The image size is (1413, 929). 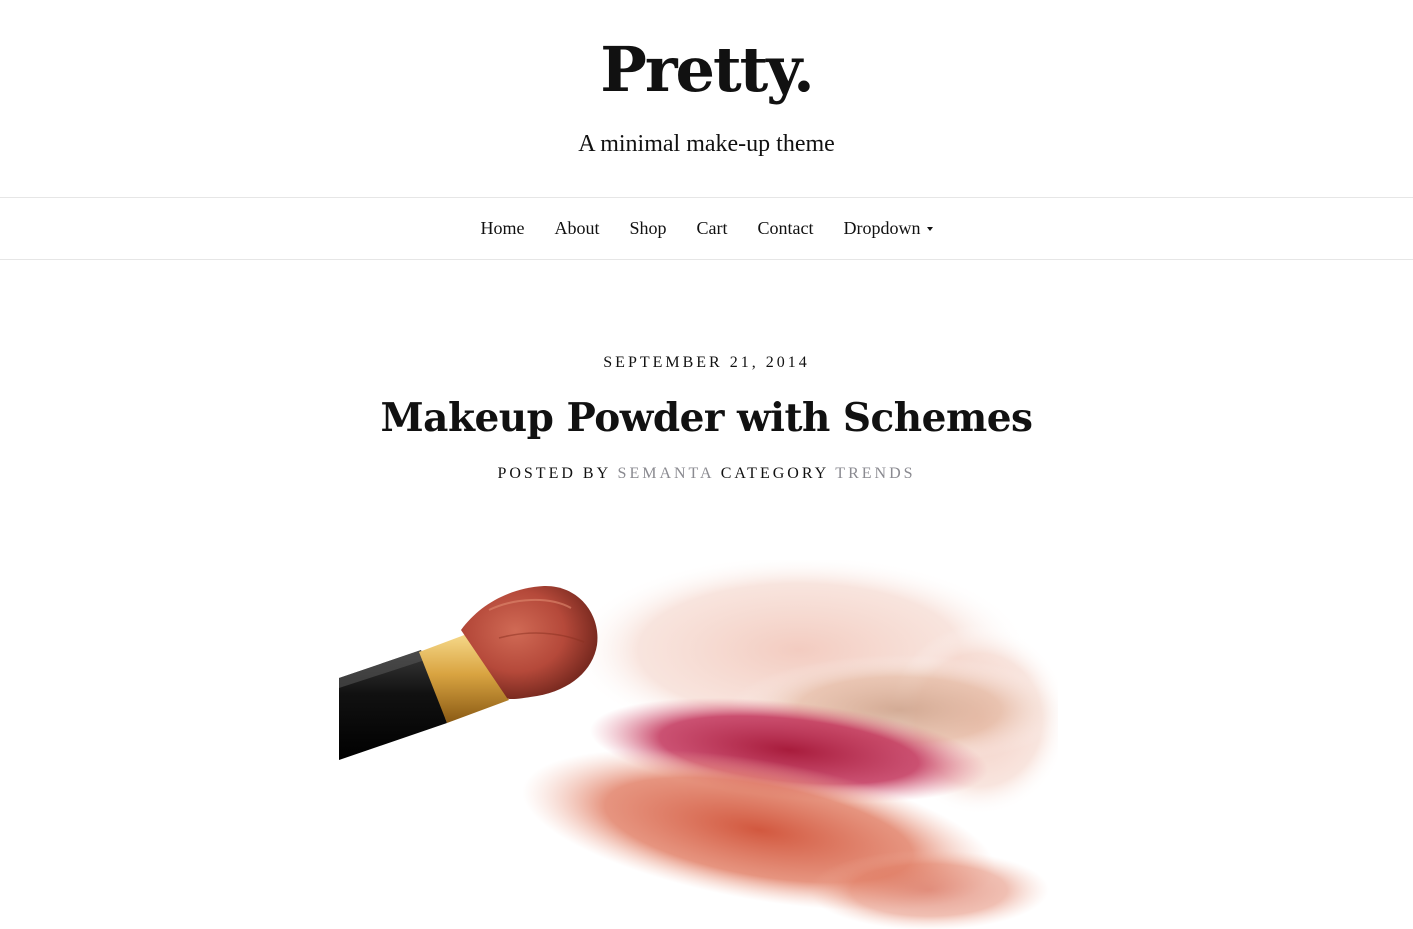 I want to click on nav-item-home: Home, so click(x=502, y=228).